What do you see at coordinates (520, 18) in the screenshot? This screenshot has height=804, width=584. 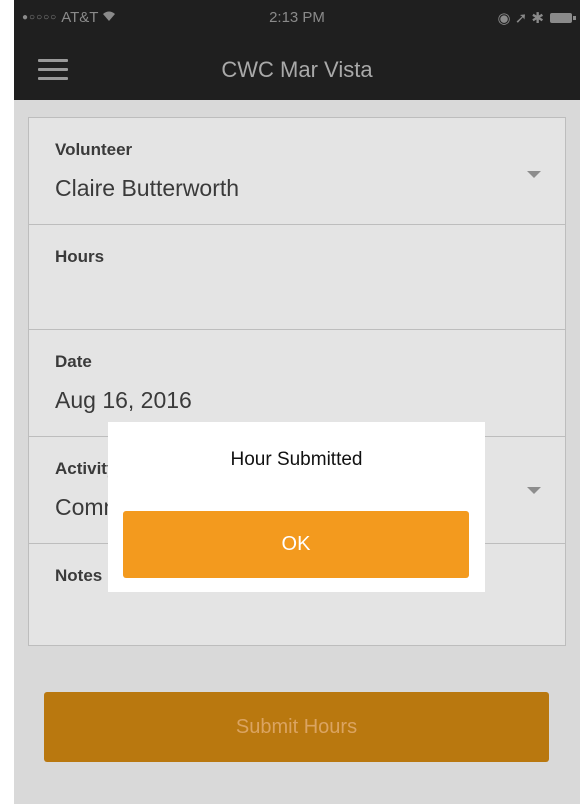 I see `status-icons: ◉ ➚ ✱` at bounding box center [520, 18].